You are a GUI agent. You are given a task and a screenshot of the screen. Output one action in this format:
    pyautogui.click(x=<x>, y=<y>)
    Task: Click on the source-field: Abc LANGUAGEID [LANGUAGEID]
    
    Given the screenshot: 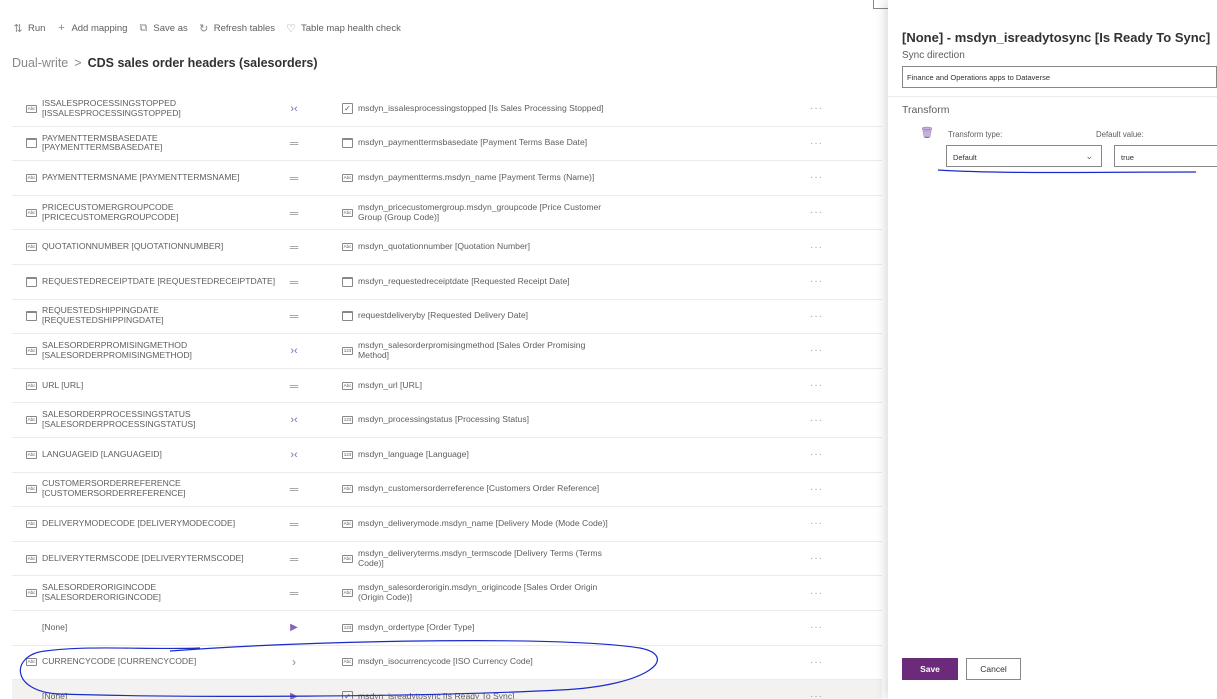 What is the action you would take?
    pyautogui.click(x=151, y=455)
    